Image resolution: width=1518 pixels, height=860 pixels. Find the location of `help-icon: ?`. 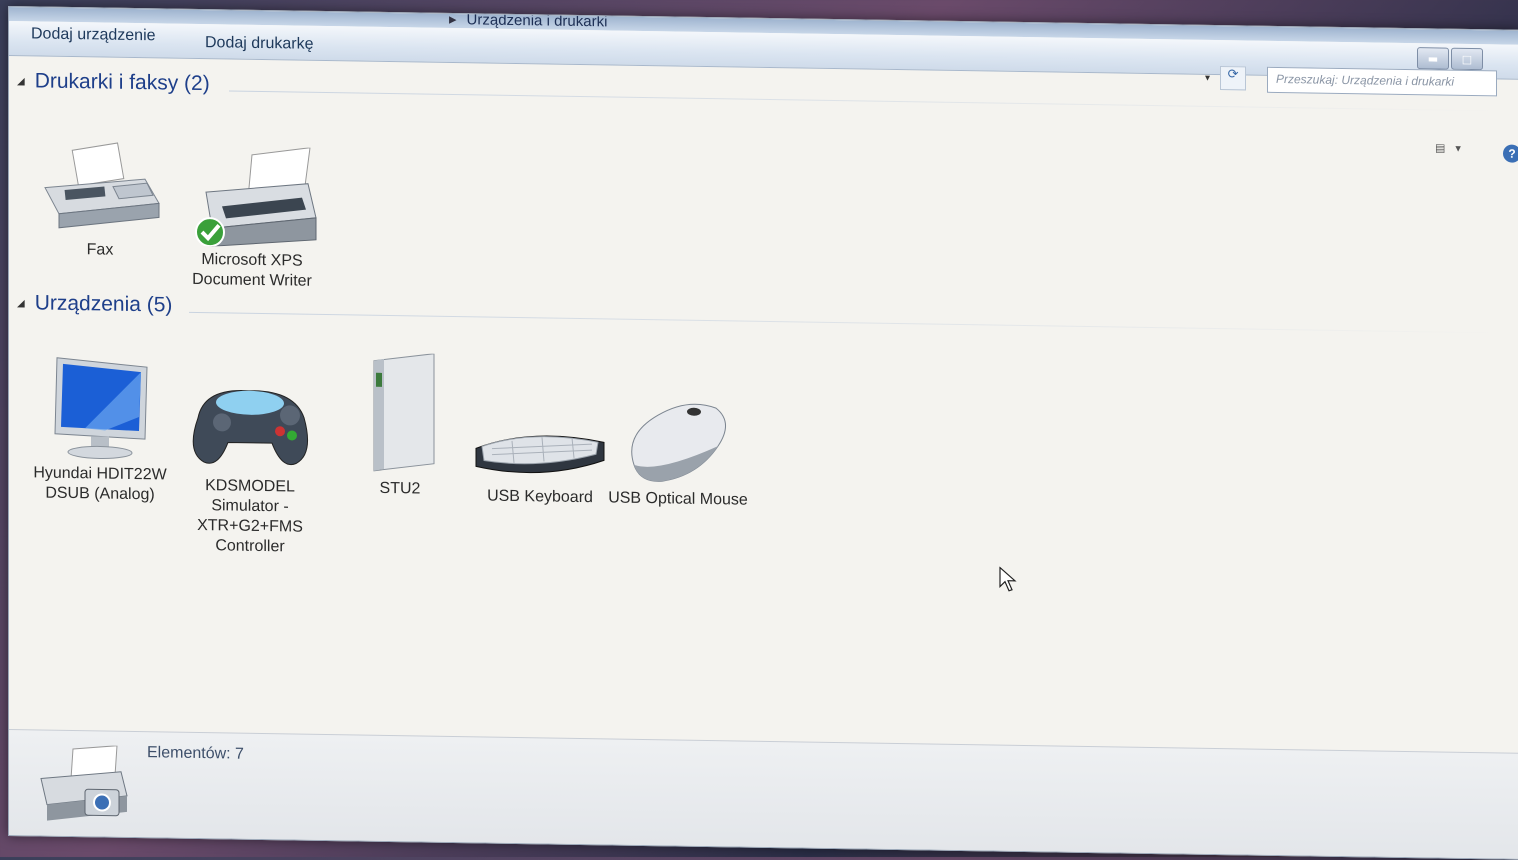

help-icon: ? is located at coordinates (1510, 153).